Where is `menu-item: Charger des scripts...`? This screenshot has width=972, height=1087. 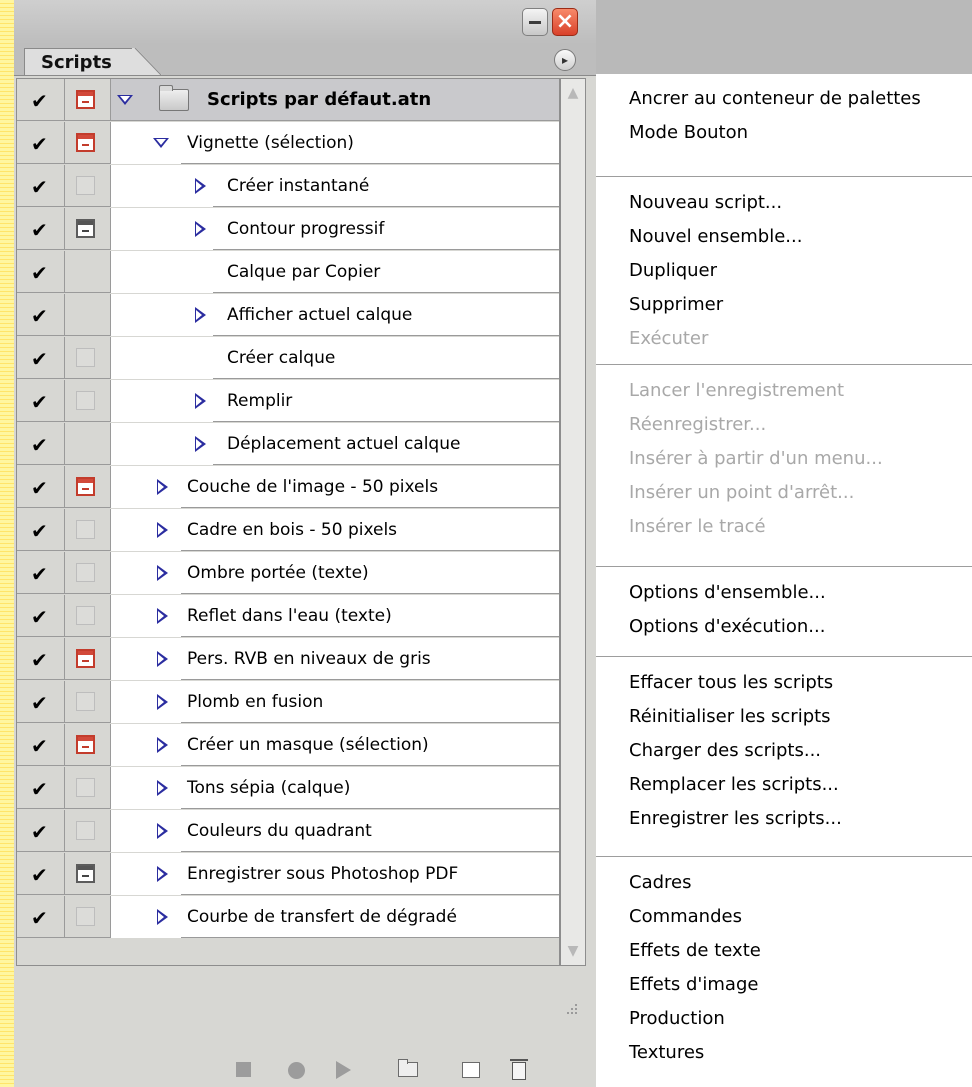
menu-item: Charger des scripts... is located at coordinates (725, 751).